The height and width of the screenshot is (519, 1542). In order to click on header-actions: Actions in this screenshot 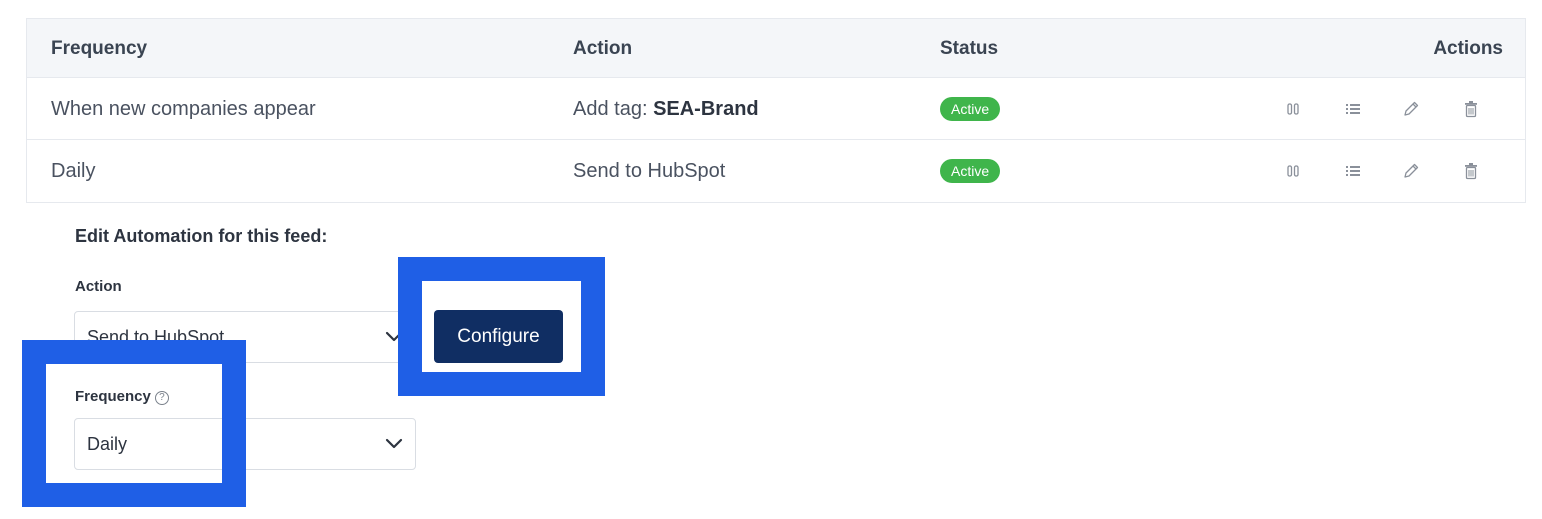, I will do `click(1468, 48)`.